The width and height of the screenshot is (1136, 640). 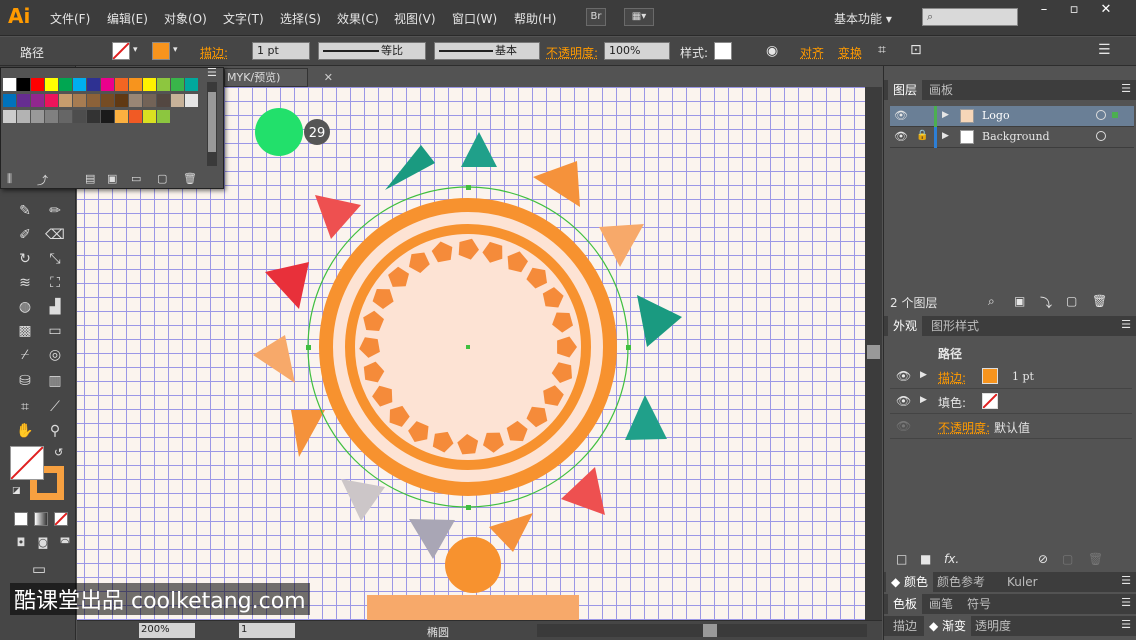 What do you see at coordinates (372, 51) in the screenshot?
I see `variable-width-profile: 等比` at bounding box center [372, 51].